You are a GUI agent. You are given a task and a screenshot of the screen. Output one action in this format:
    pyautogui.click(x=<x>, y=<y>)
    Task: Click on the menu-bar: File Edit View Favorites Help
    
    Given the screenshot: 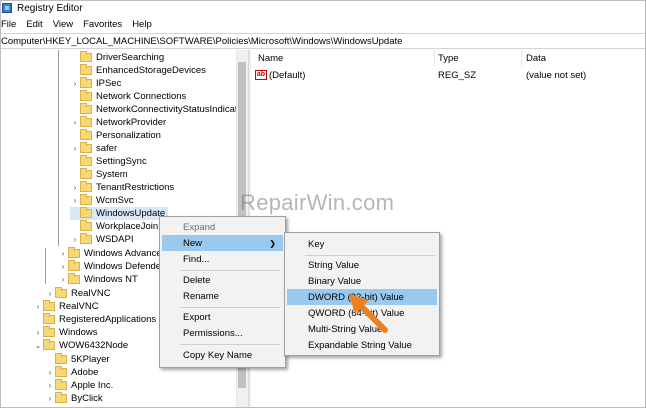 What is the action you would take?
    pyautogui.click(x=323, y=24)
    